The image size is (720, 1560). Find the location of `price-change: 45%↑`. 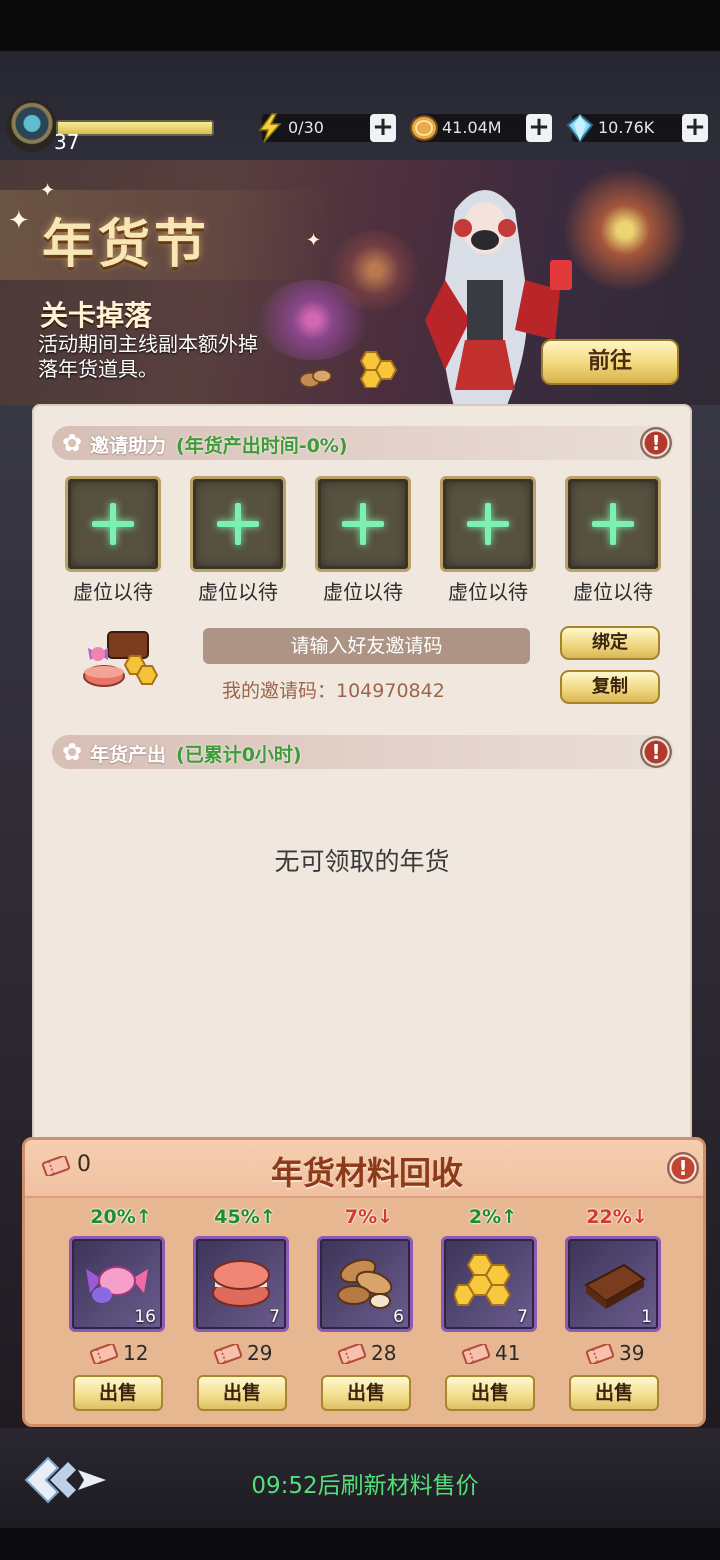

price-change: 45%↑ is located at coordinates (245, 1217).